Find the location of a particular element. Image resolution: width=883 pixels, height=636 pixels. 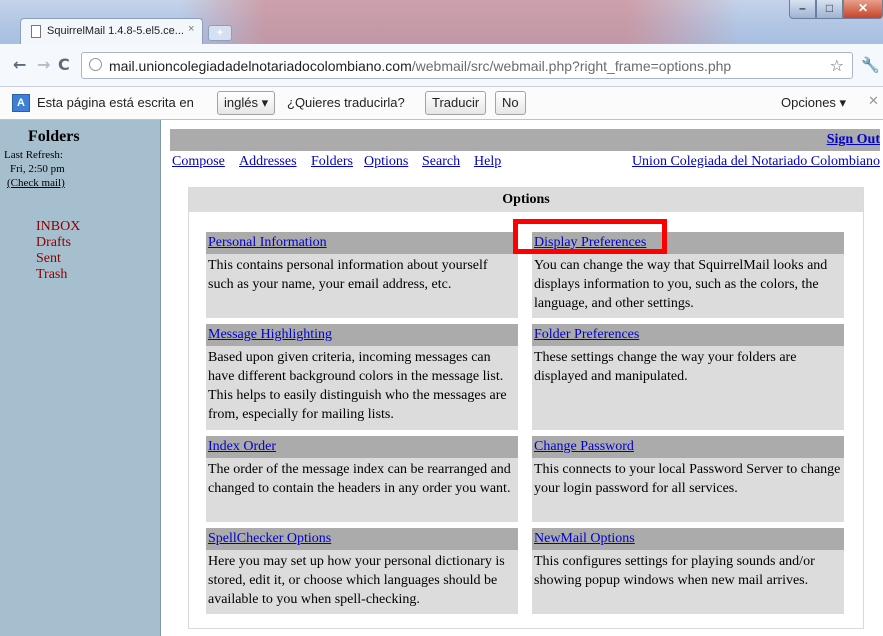

no-translate-button: No is located at coordinates (510, 103).